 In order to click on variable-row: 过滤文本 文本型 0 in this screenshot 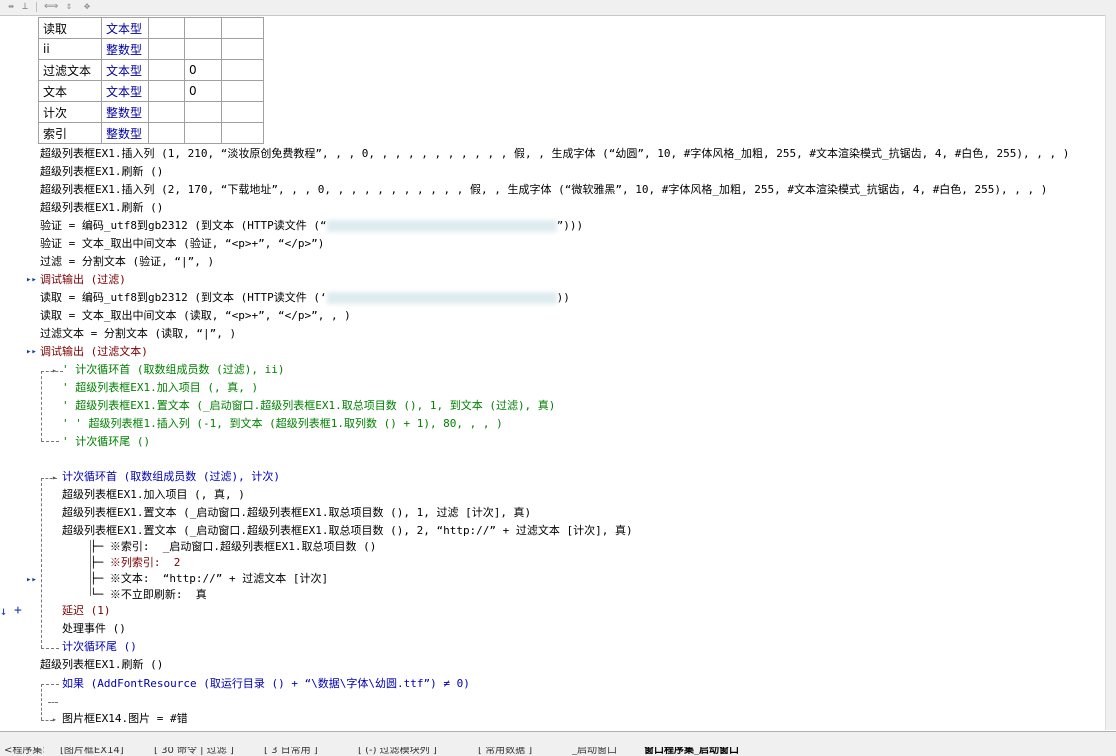, I will do `click(151, 70)`.